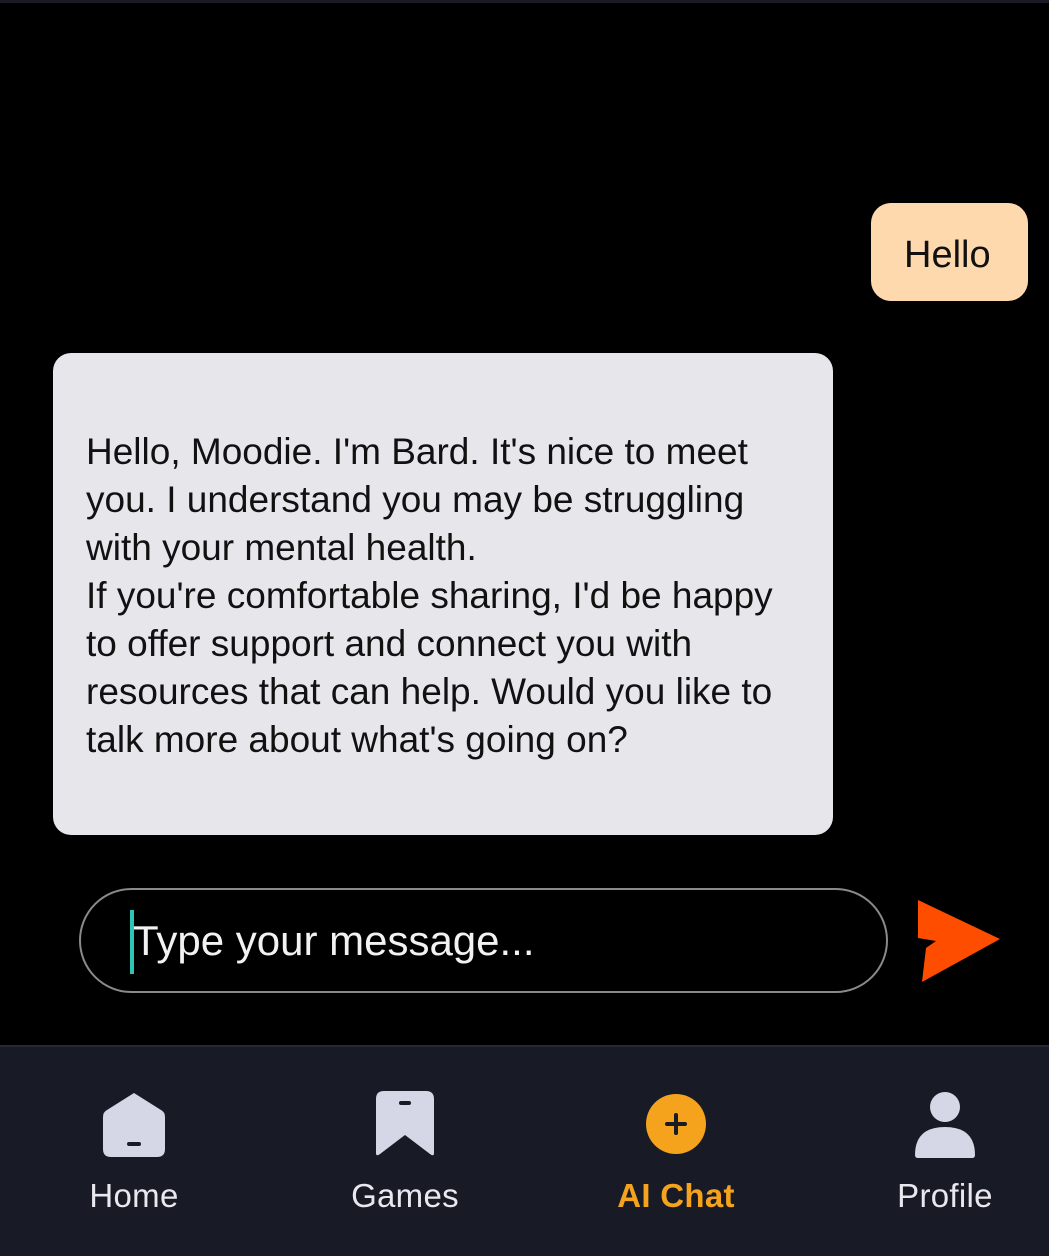  What do you see at coordinates (134, 1195) in the screenshot?
I see `nav-label-home: Home` at bounding box center [134, 1195].